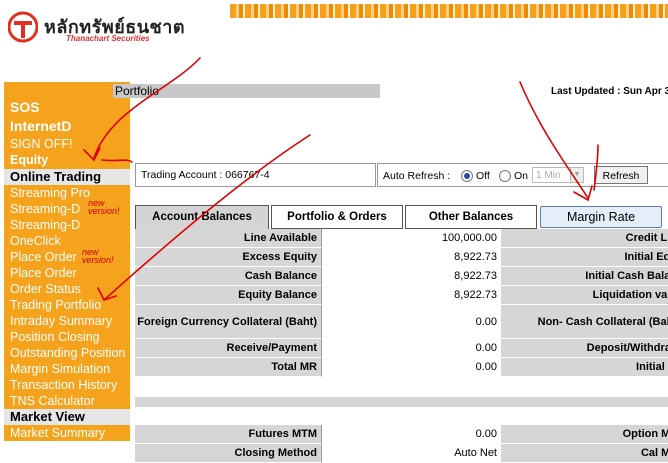 This screenshot has width=668, height=463. Describe the element at coordinates (228, 348) in the screenshot. I see `balance-label: Receive/Payment` at that location.